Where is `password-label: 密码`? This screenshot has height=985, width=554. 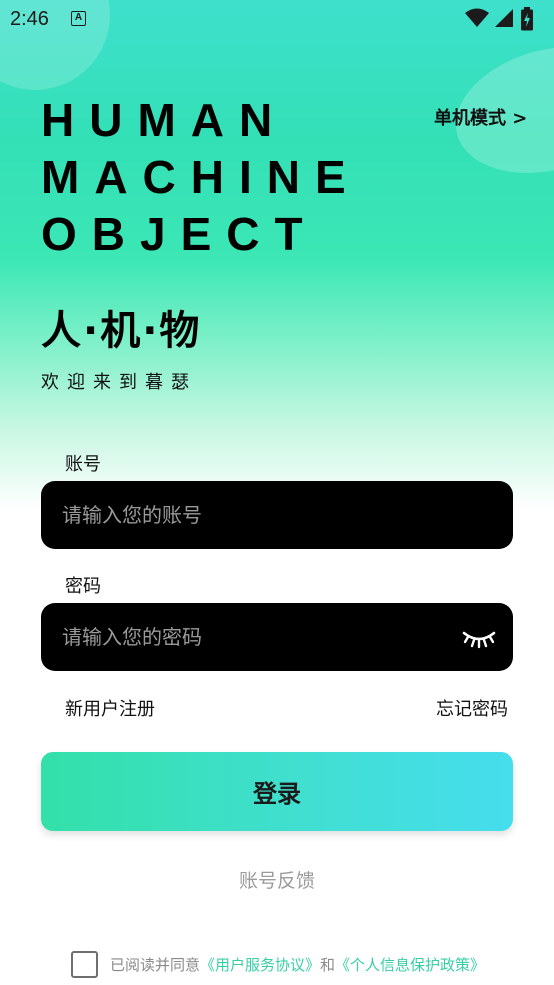
password-label: 密码 is located at coordinates (83, 586).